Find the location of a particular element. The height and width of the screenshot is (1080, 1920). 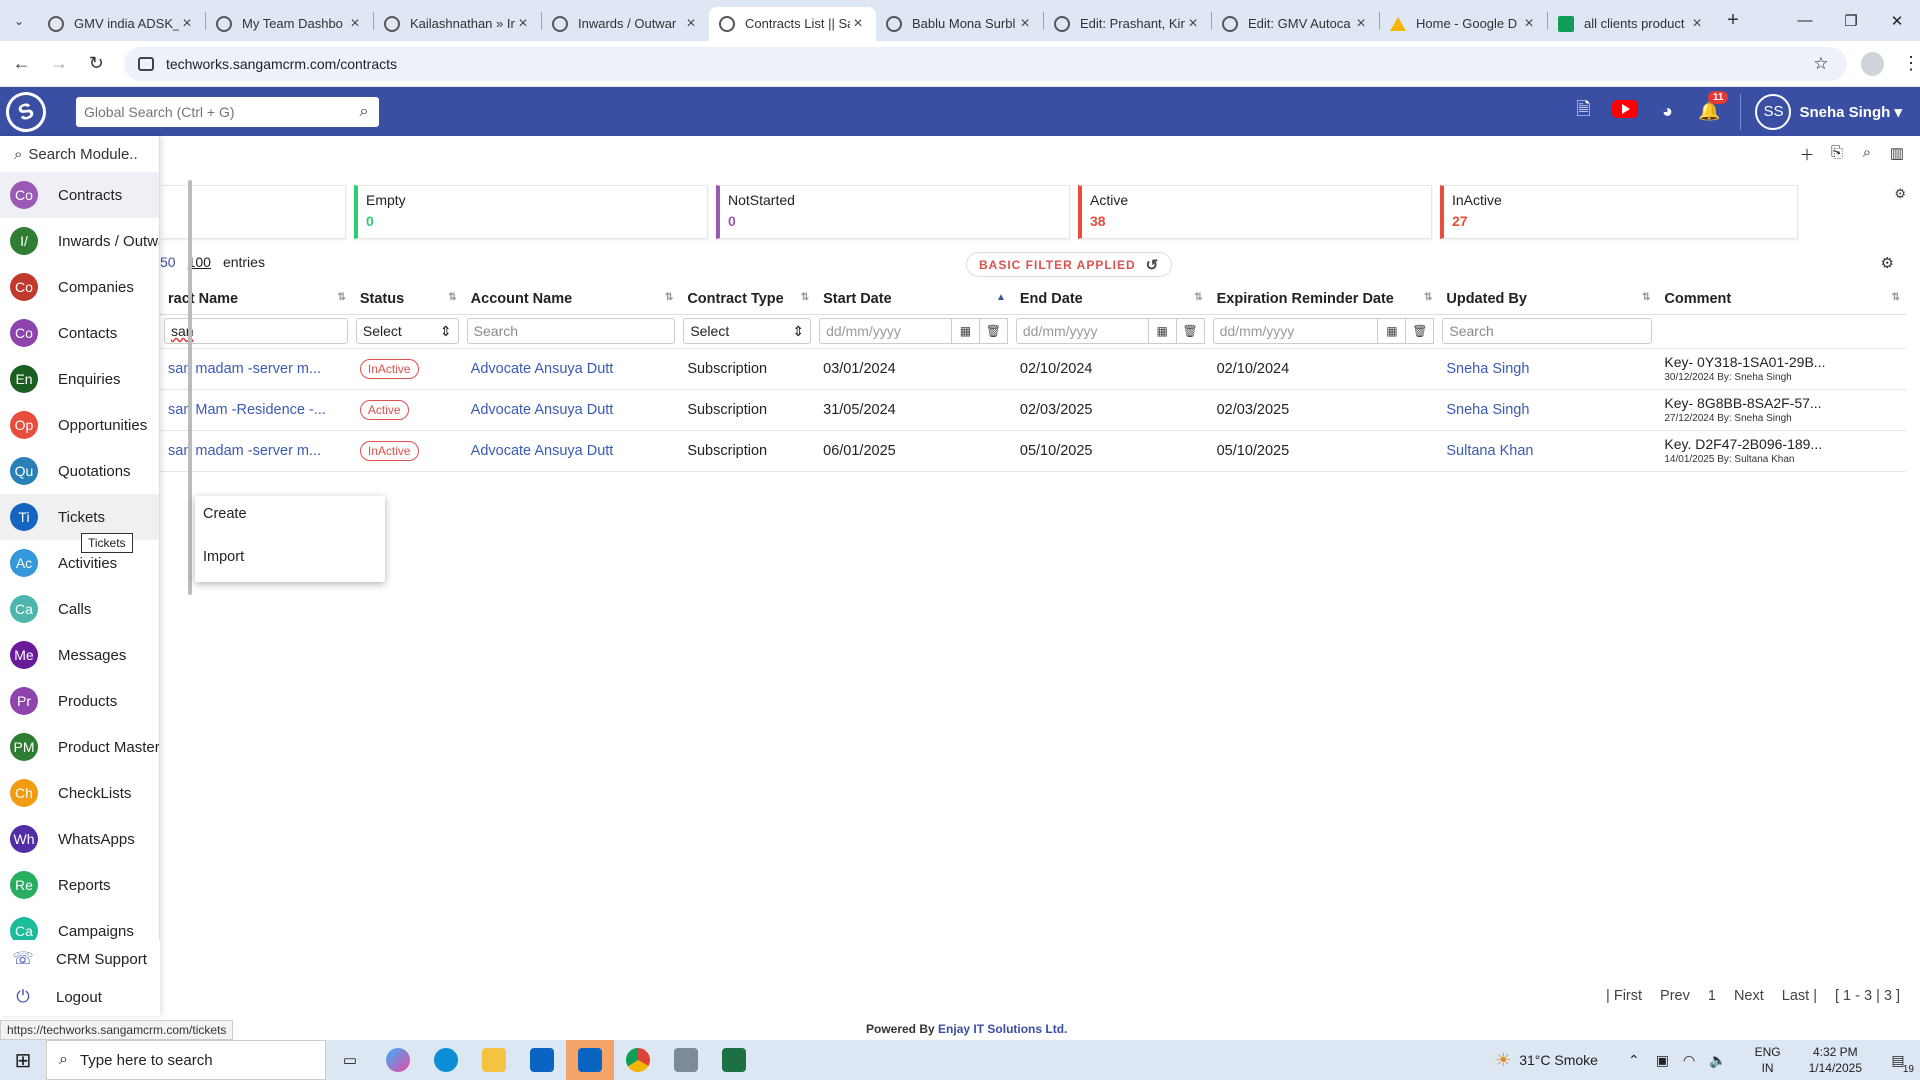

bookmark-star-icon: ☆ is located at coordinates (1820, 64).